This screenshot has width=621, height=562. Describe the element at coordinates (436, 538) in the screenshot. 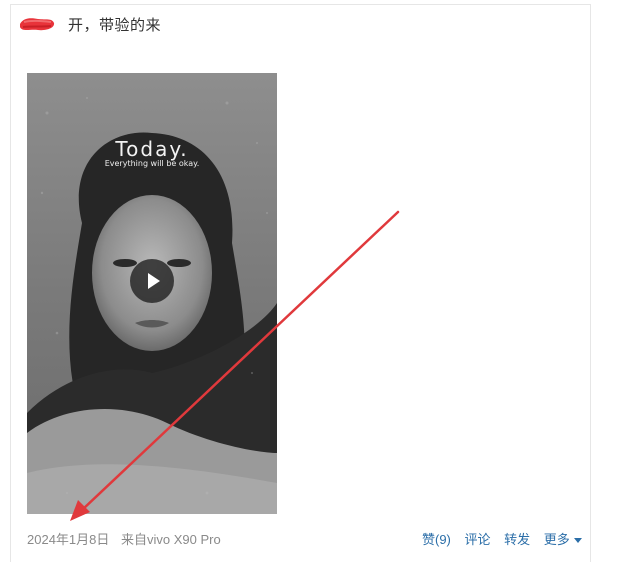

I see `like-button: 赞(9)` at that location.